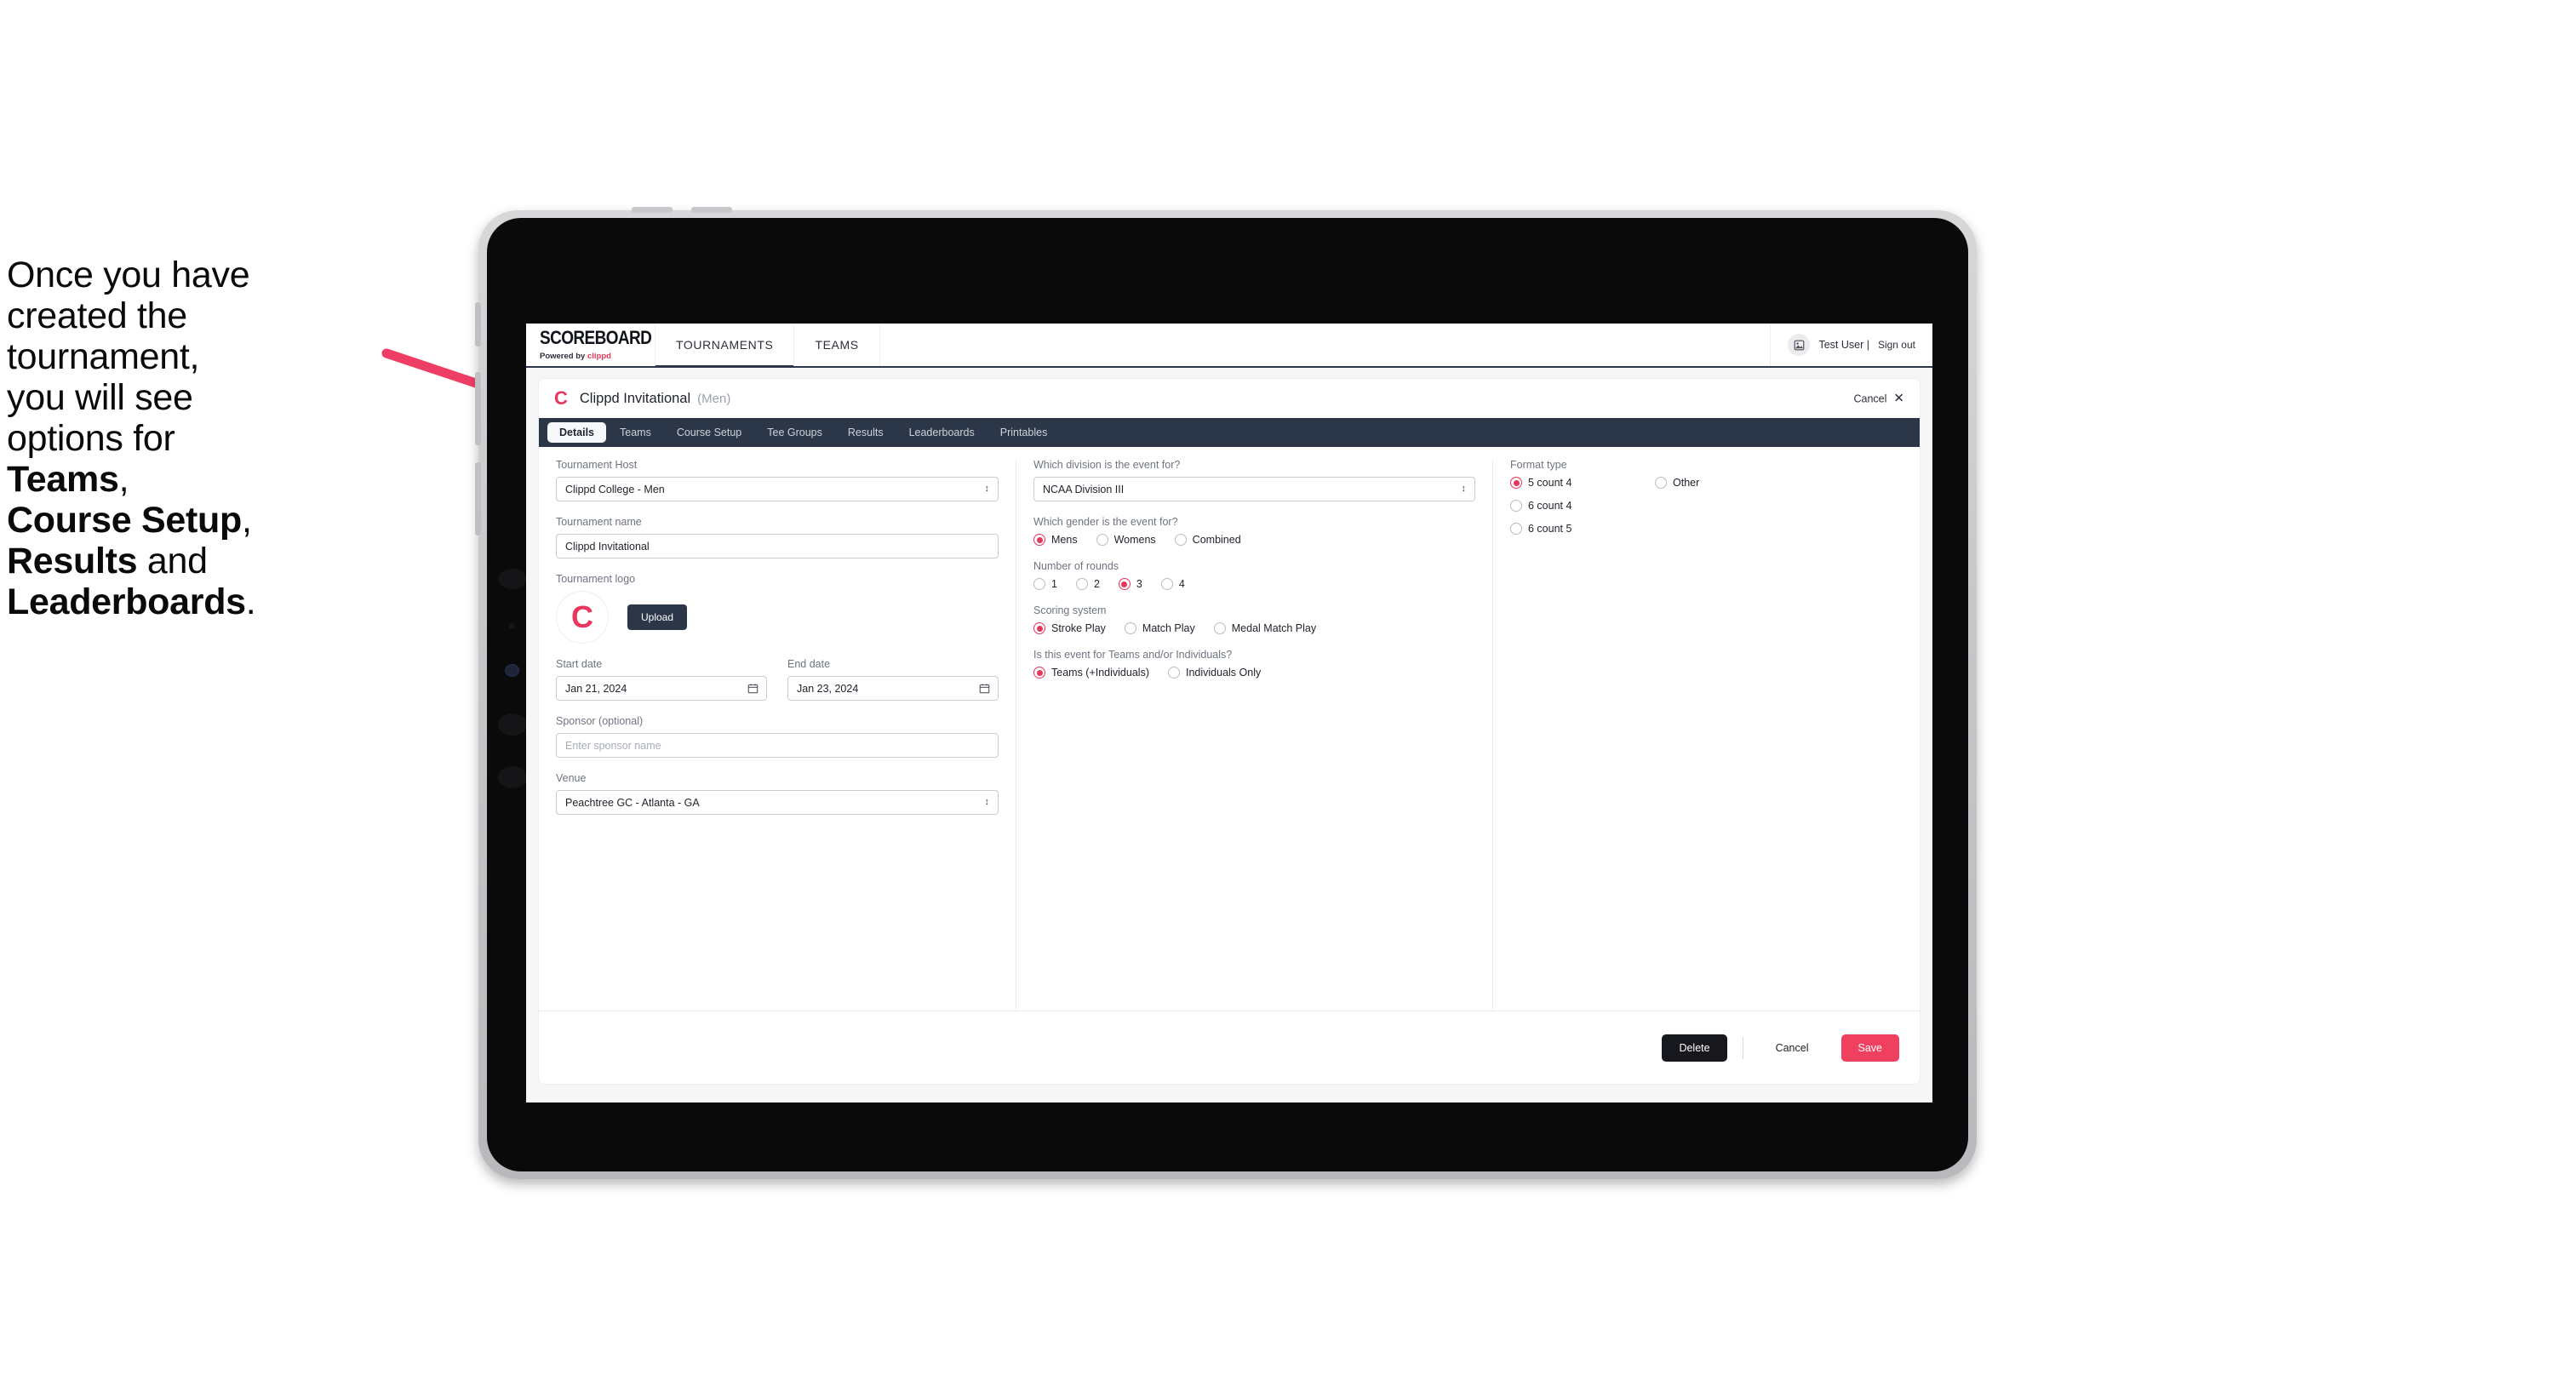 This screenshot has height=1386, width=2576. I want to click on division-label: Which division is the event for?, so click(1107, 465).